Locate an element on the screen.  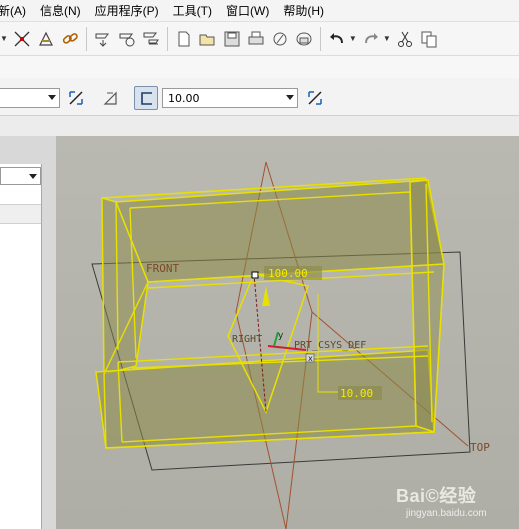
chain-link-icon is located at coordinates (70, 39).